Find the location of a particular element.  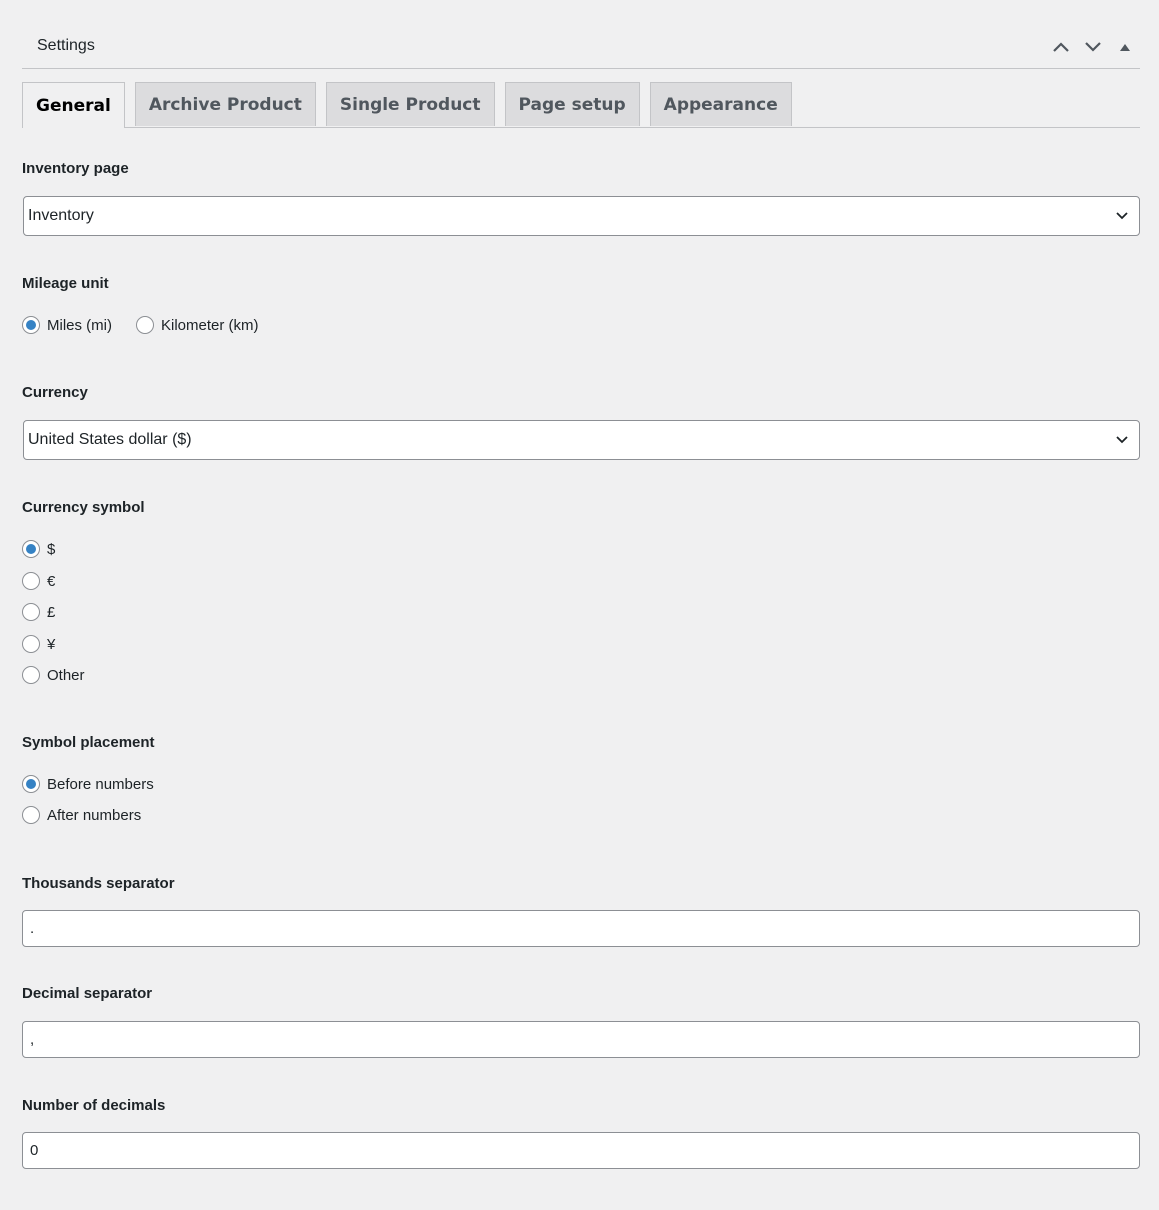

number-of-decimals-input: 0 is located at coordinates (581, 1150).